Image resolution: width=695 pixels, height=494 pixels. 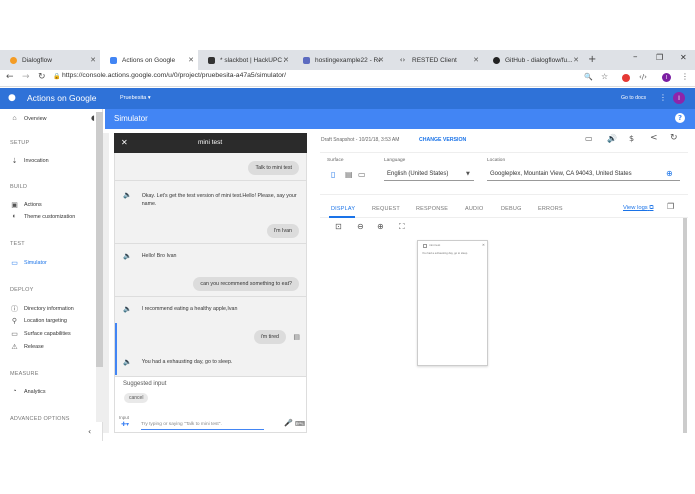 I want to click on reload-icon: ↻, so click(x=42, y=77).